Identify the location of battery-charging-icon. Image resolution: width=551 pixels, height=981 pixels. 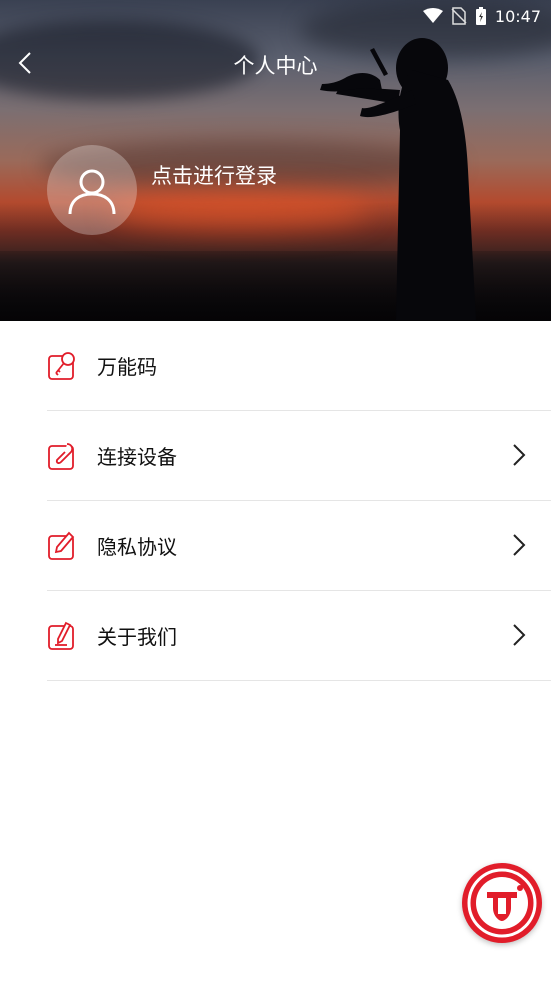
(481, 16).